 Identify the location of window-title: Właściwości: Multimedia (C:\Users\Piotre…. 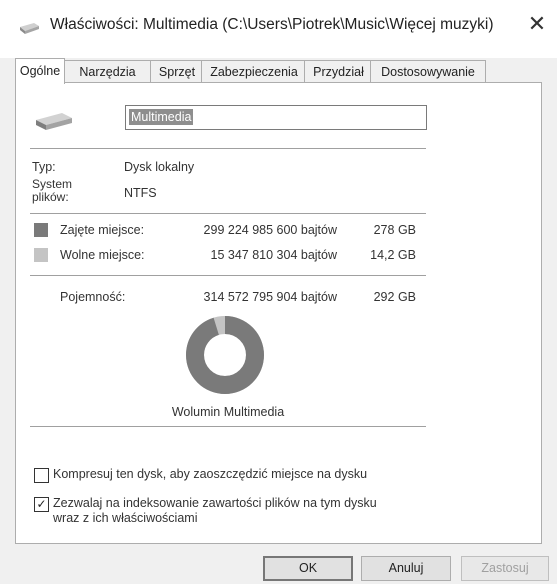
(272, 24).